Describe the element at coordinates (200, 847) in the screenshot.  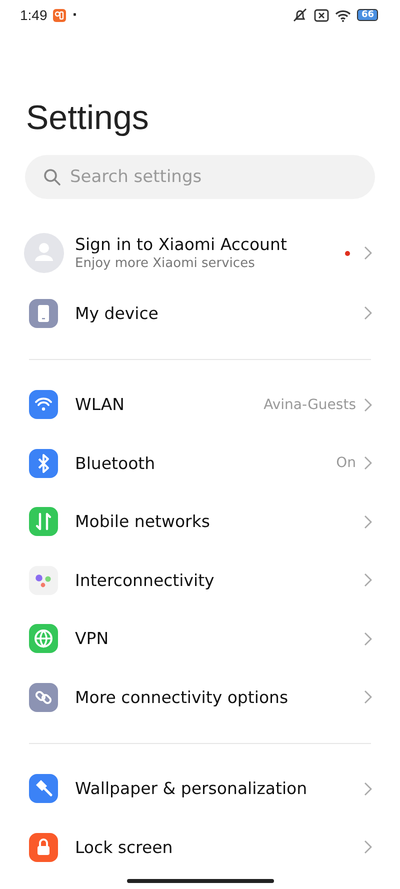
I see `settings-item: Lock screen` at that location.